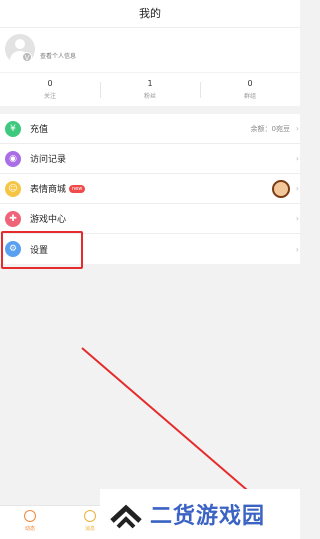 The height and width of the screenshot is (539, 320). I want to click on tab-feed: 动态, so click(30, 522).